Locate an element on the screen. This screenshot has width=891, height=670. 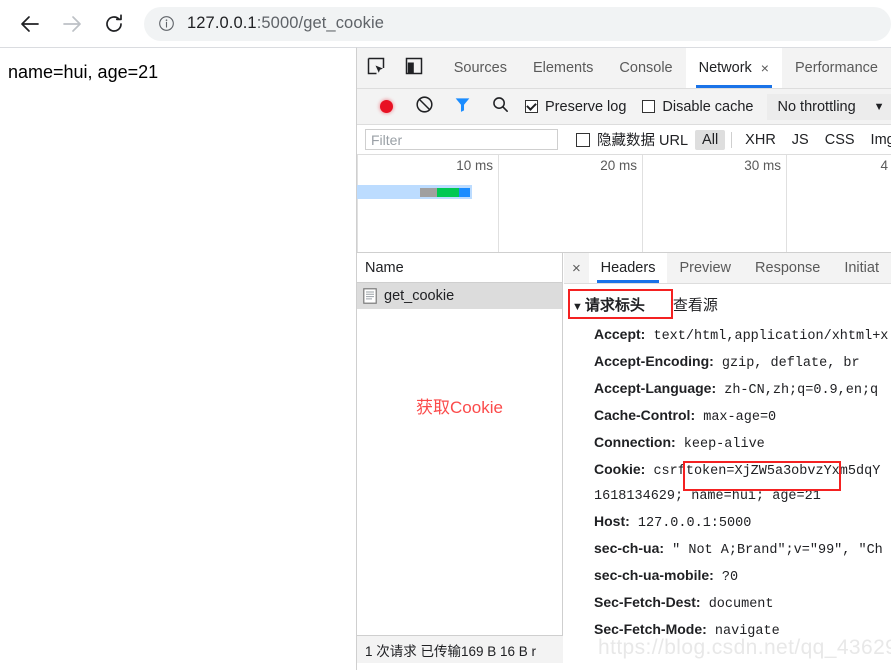
header-value: document is located at coordinates (741, 604).